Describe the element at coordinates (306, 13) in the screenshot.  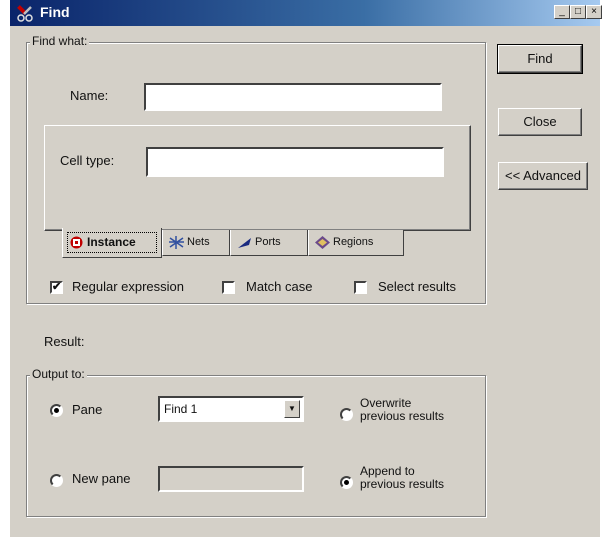
I see `title-bar: Find _ □ ×` at that location.